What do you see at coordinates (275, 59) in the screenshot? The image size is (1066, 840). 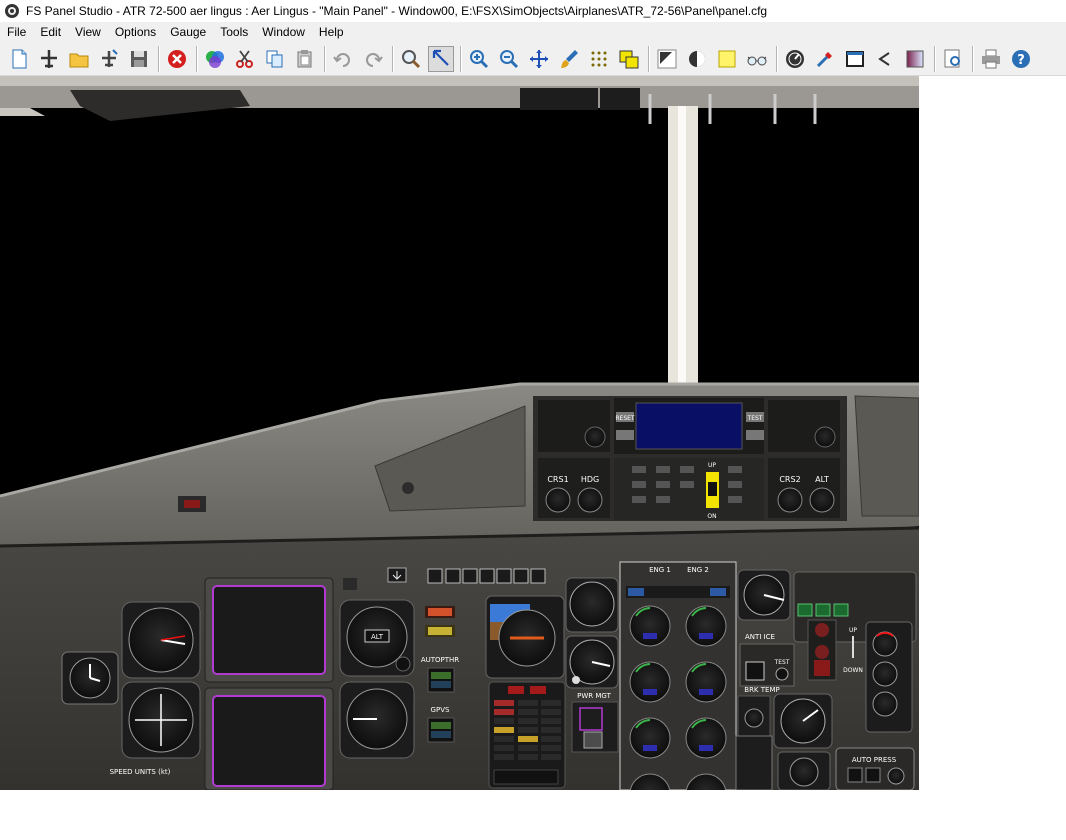 I see `copy-icon` at bounding box center [275, 59].